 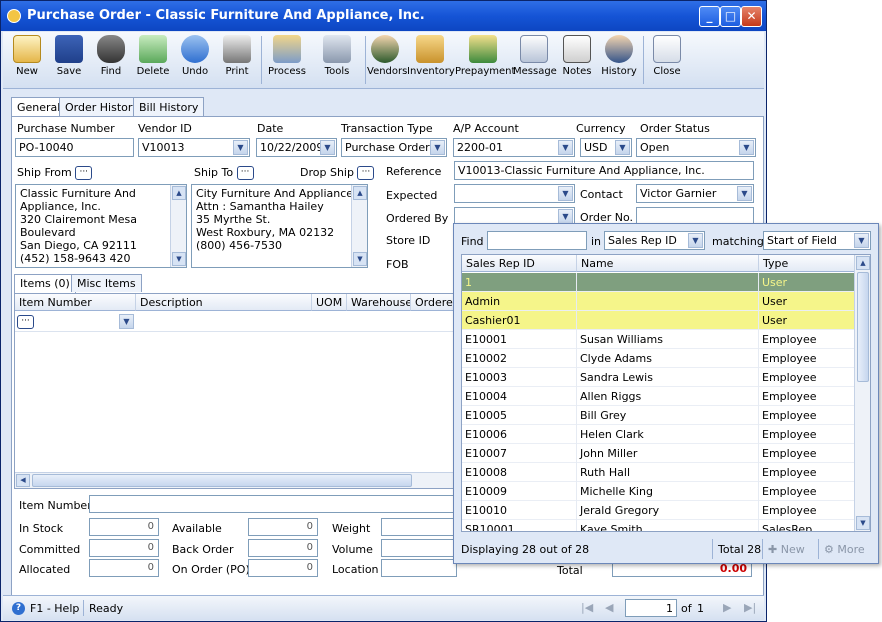 What do you see at coordinates (431, 61) in the screenshot?
I see `inventory-button: Inventory` at bounding box center [431, 61].